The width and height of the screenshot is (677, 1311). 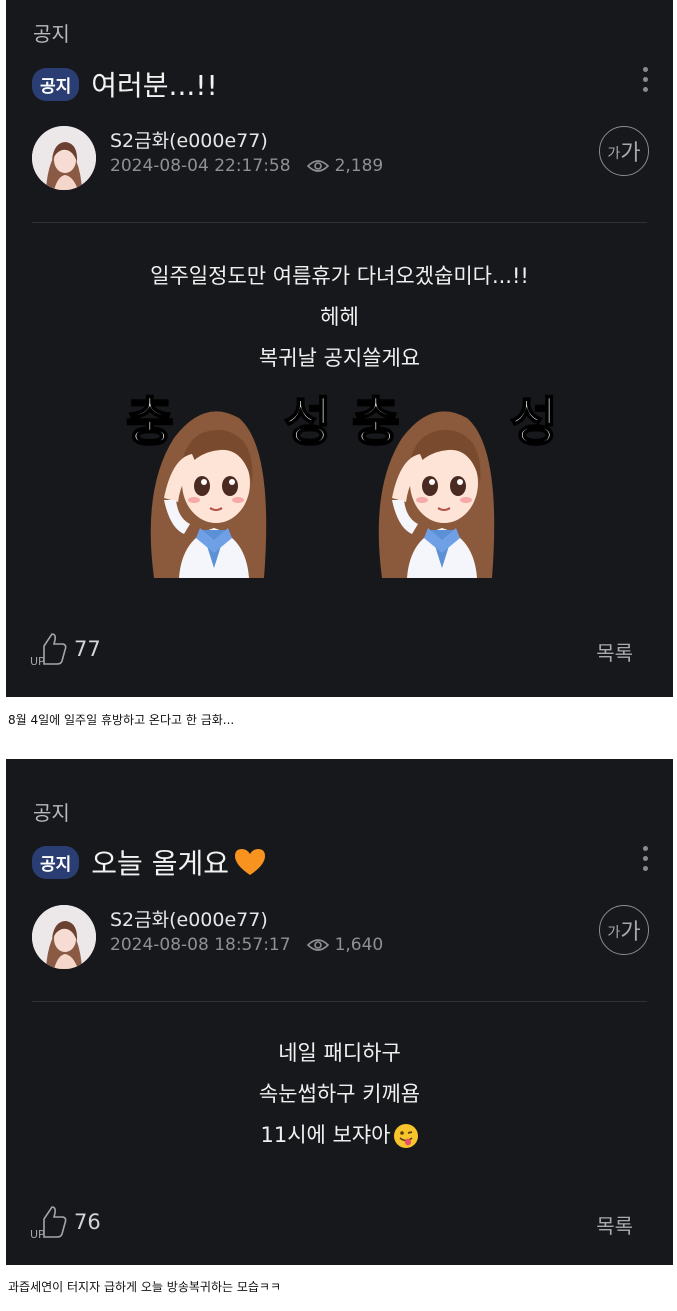 What do you see at coordinates (339, 358) in the screenshot?
I see `body-line: 복귀날 공지쓸게요` at bounding box center [339, 358].